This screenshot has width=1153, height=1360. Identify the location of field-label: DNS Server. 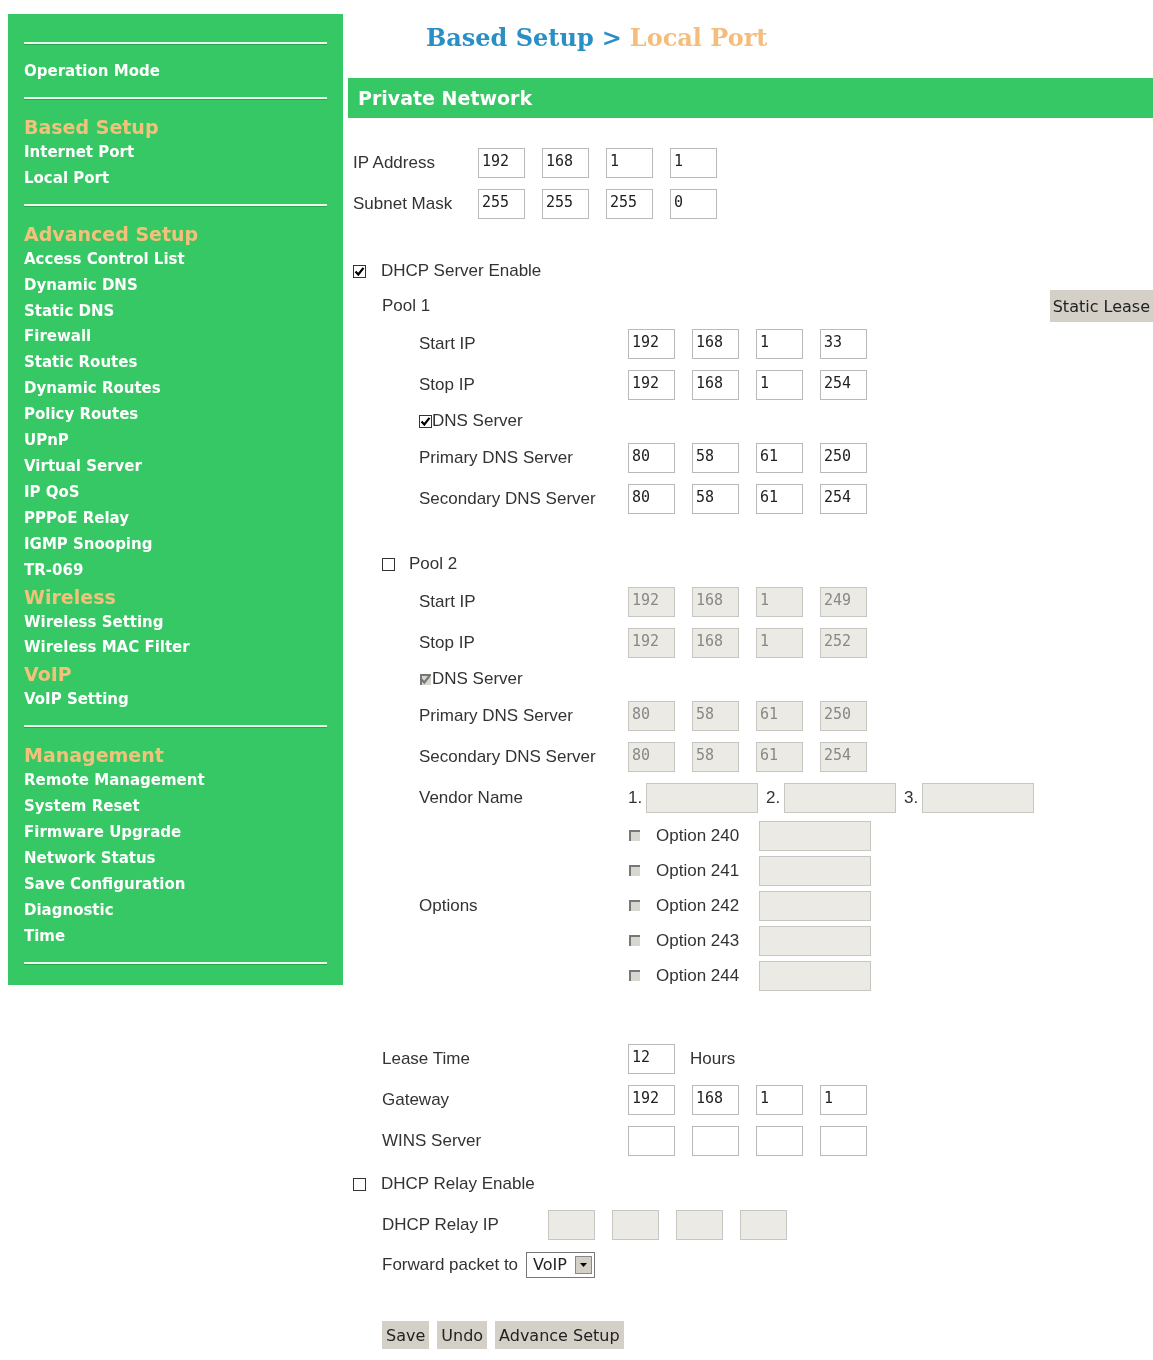
(477, 421).